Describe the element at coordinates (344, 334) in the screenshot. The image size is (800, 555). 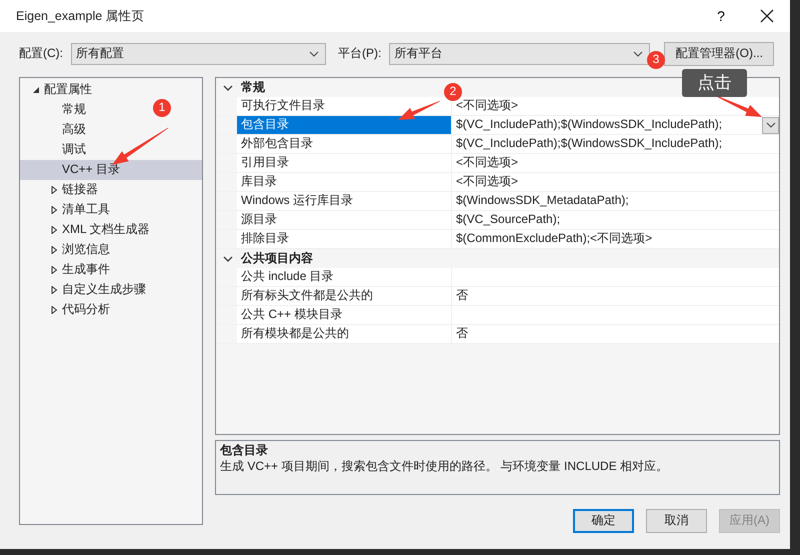
I see `property-name: 所有模块都是公共的` at that location.